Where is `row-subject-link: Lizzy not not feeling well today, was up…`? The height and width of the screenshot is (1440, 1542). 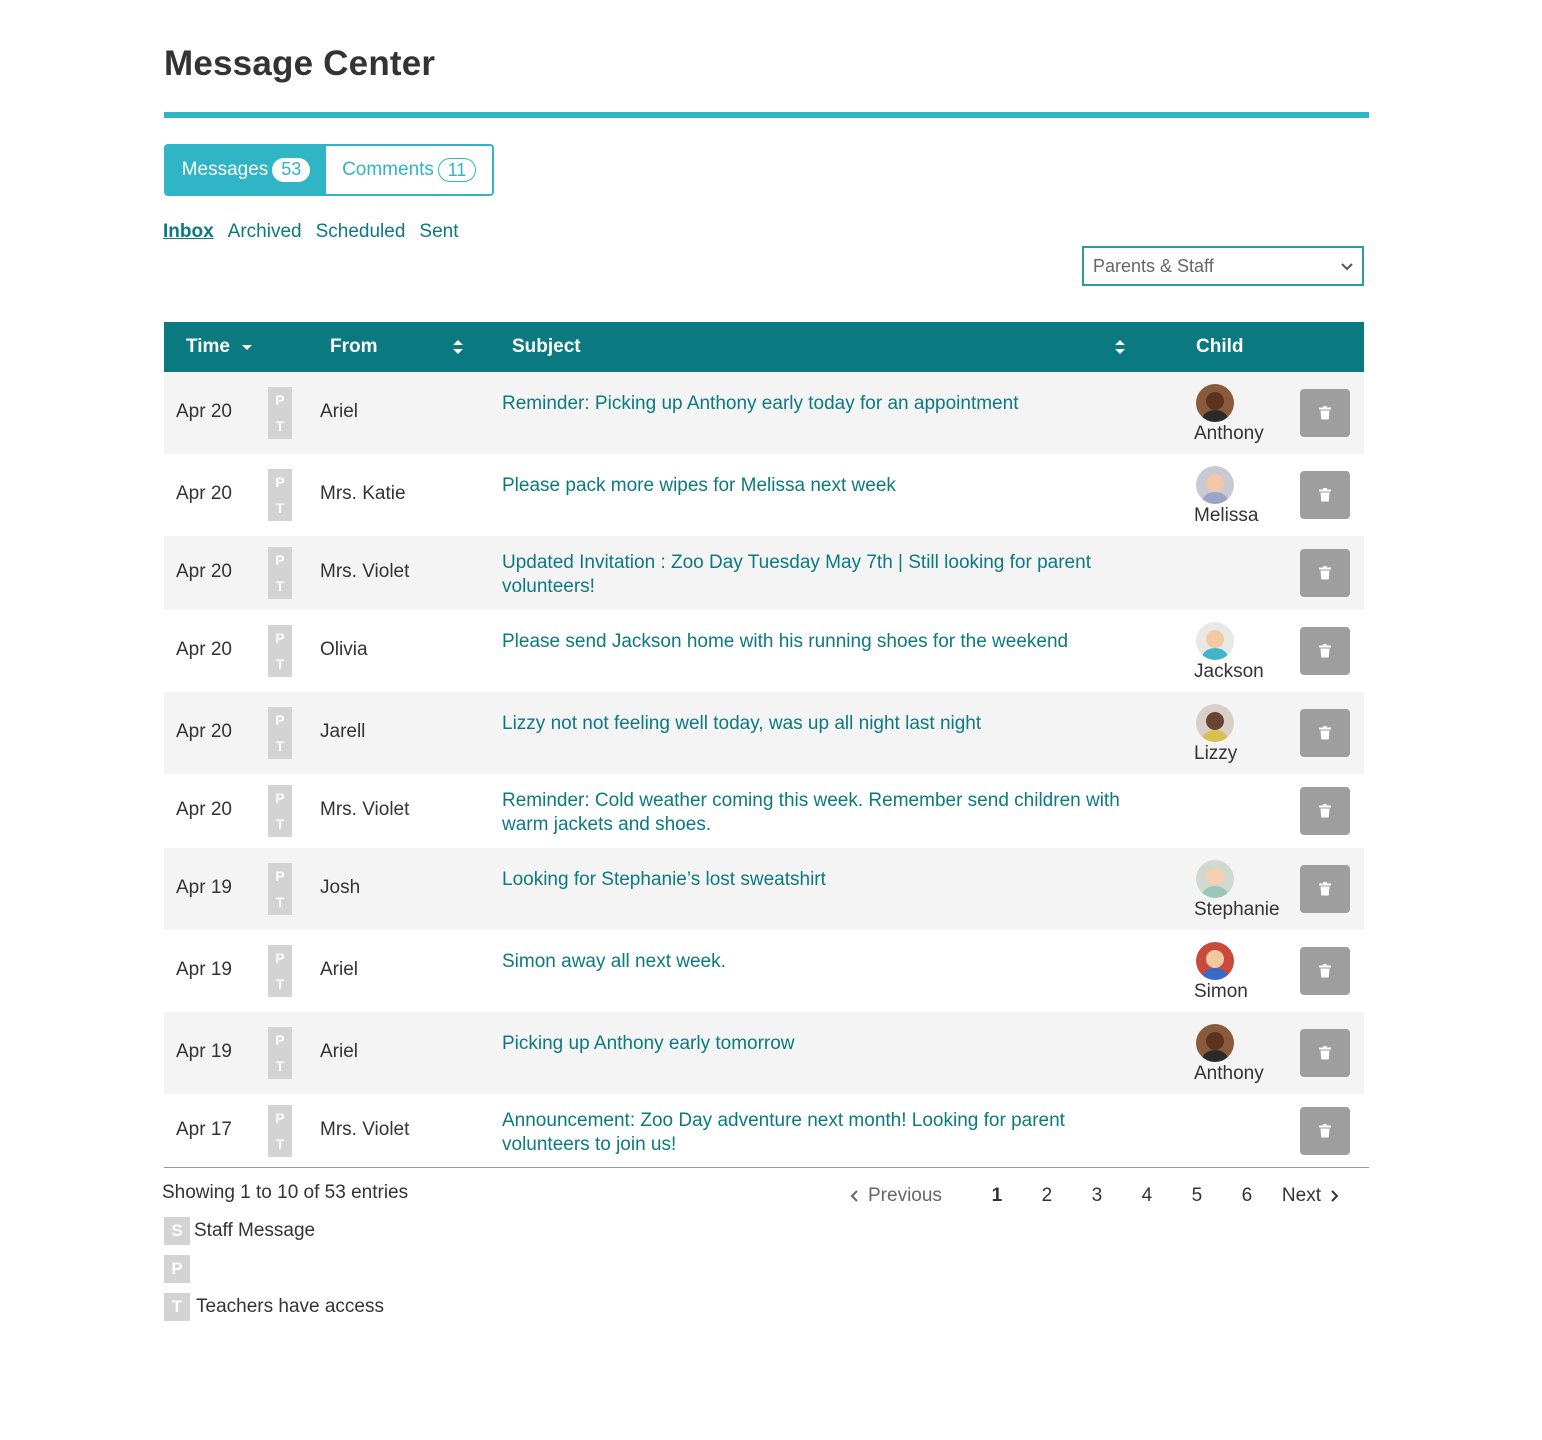
row-subject-link: Lizzy not not feeling well today, was up… is located at coordinates (822, 724).